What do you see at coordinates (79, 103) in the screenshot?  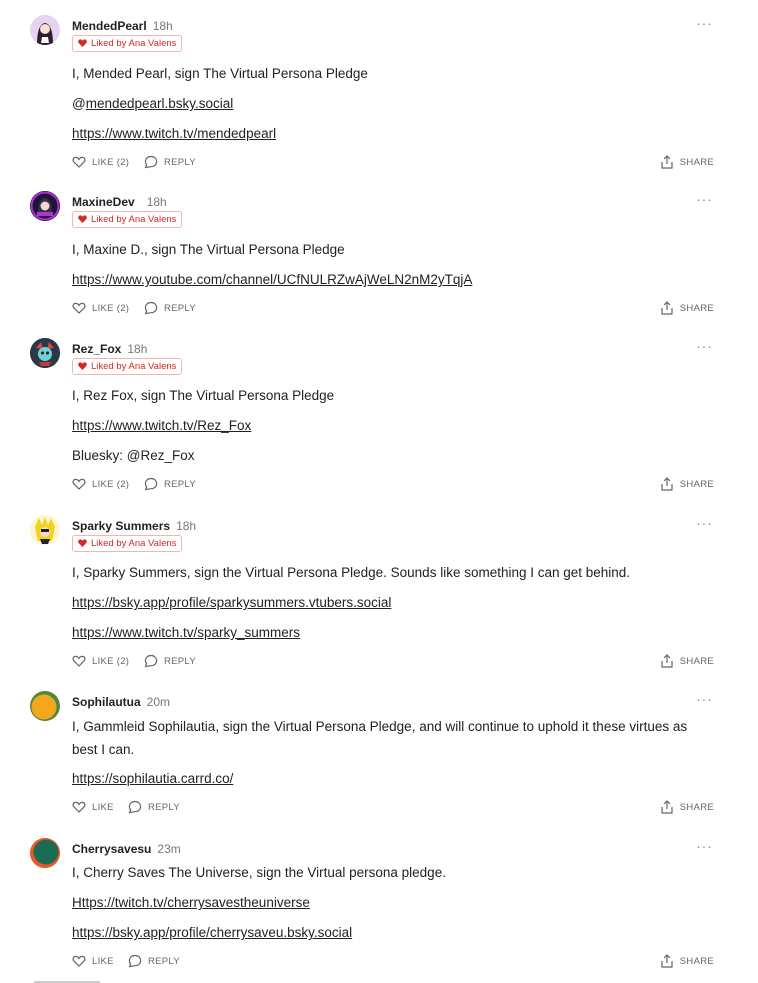 I see `mention-prefix: @` at bounding box center [79, 103].